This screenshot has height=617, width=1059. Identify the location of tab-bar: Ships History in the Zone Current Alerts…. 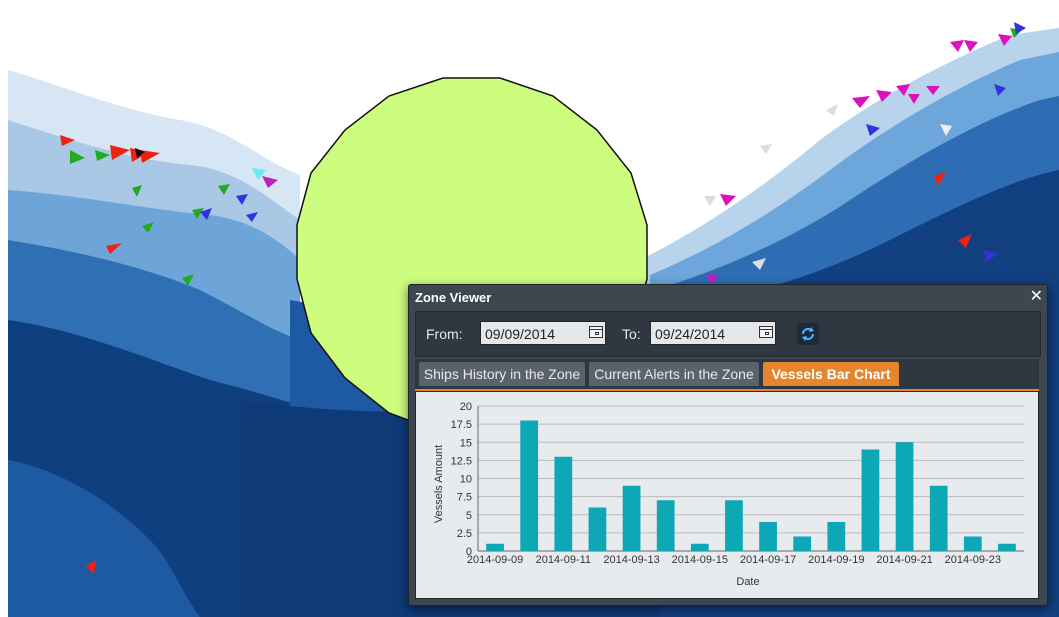
(727, 374).